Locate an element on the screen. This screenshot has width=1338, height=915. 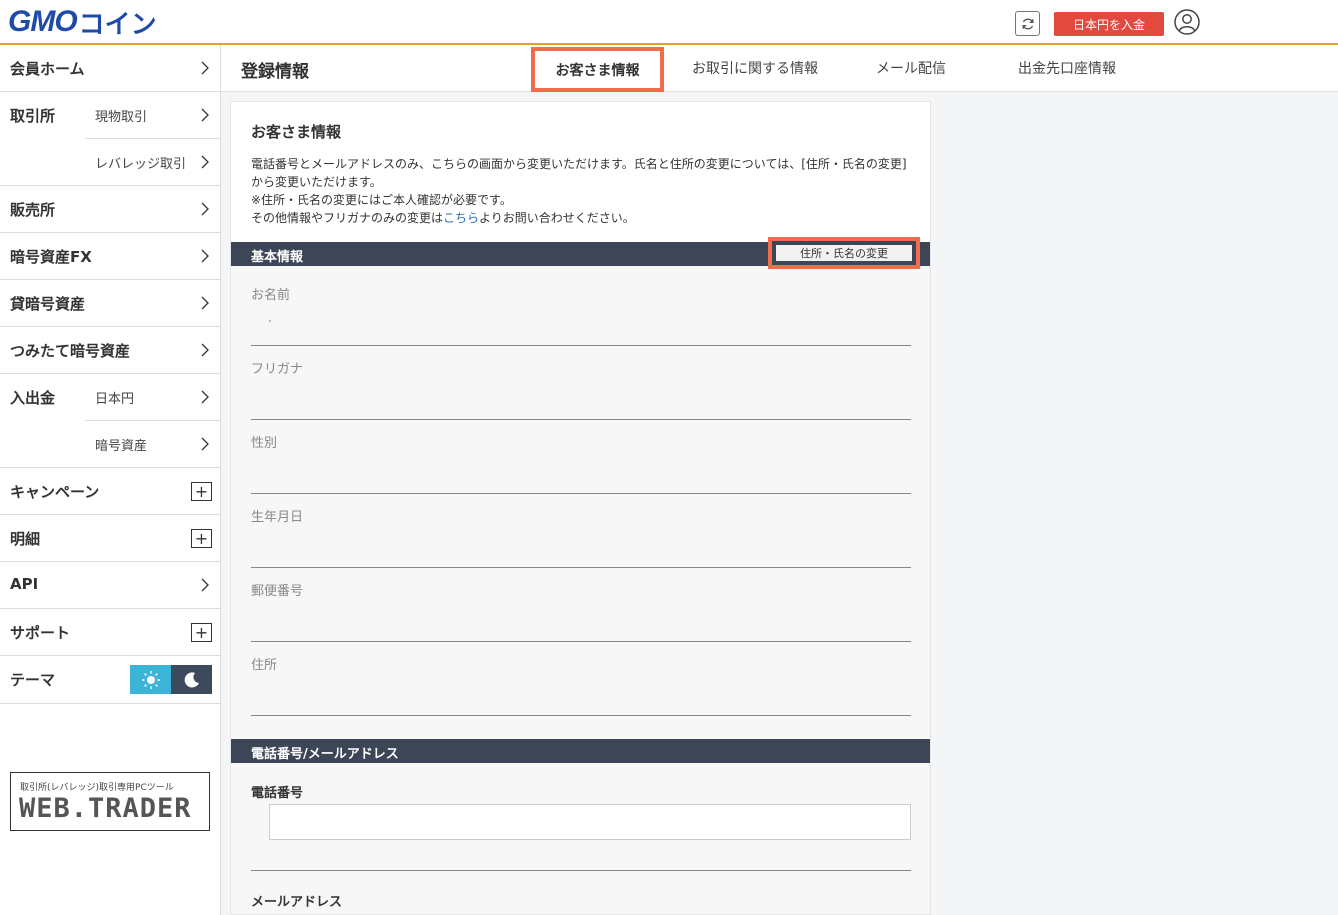
description-text: よりお問い合わせください。 is located at coordinates (557, 218).